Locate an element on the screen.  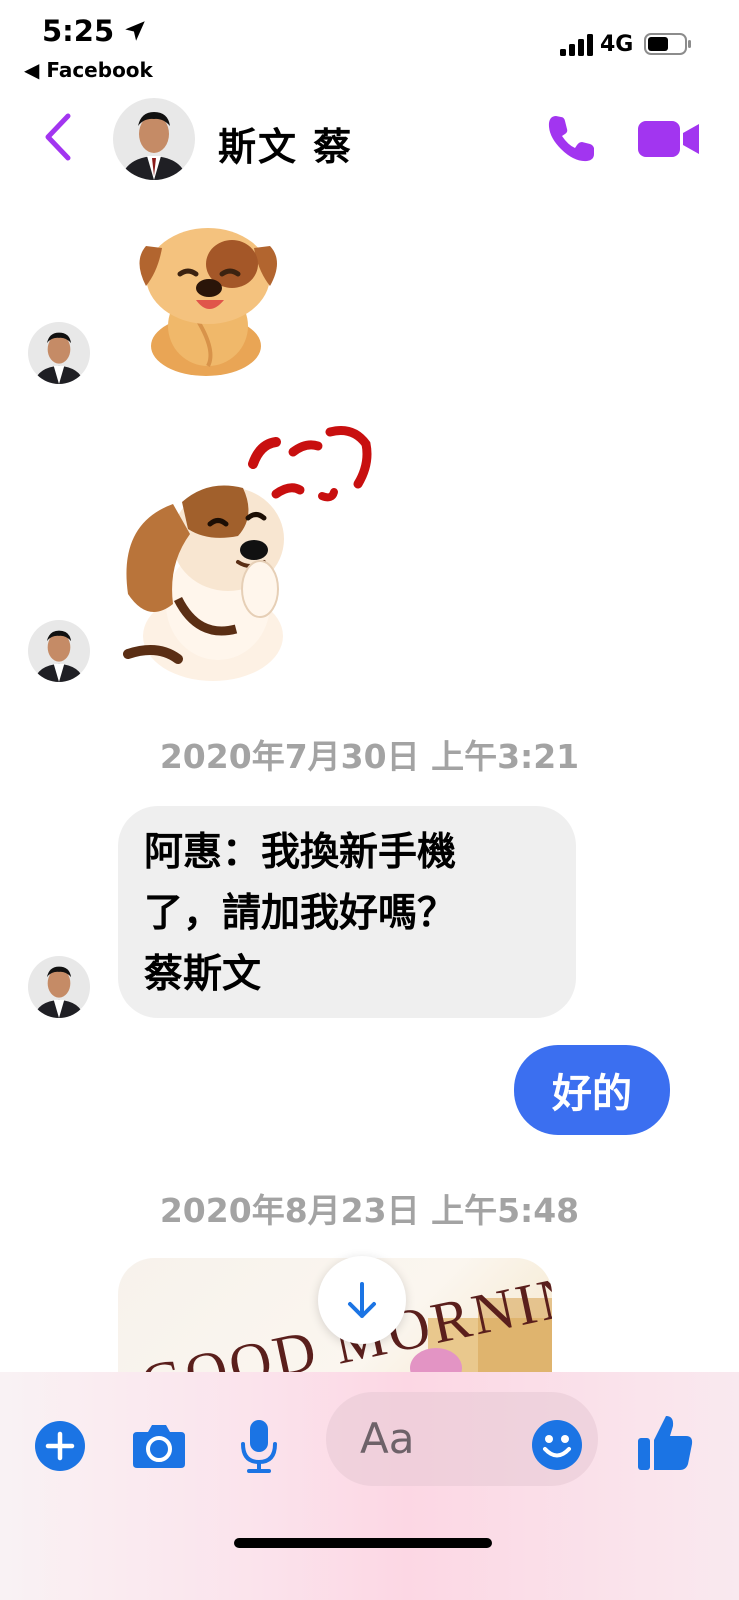
message-line: 阿惠：我換新手機 is located at coordinates (300, 852).